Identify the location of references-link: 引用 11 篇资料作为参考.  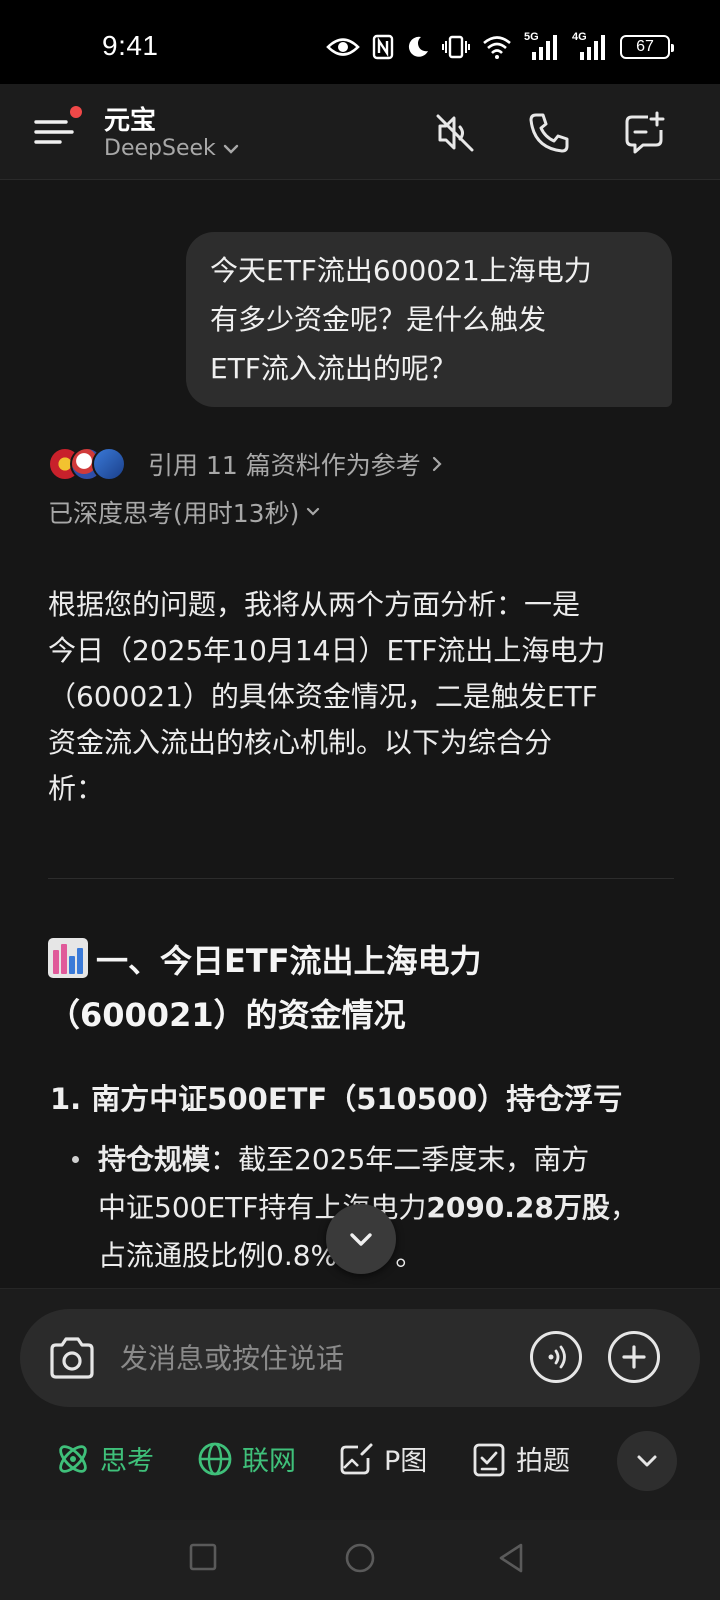
(245, 464).